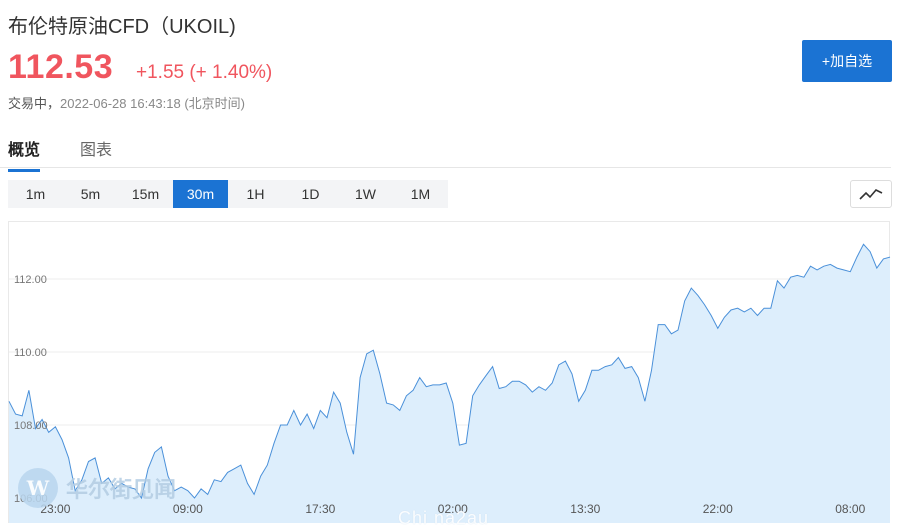 The image size is (903, 531). What do you see at coordinates (30, 353) in the screenshot?
I see `y-tick-label: 110.00` at bounding box center [30, 353].